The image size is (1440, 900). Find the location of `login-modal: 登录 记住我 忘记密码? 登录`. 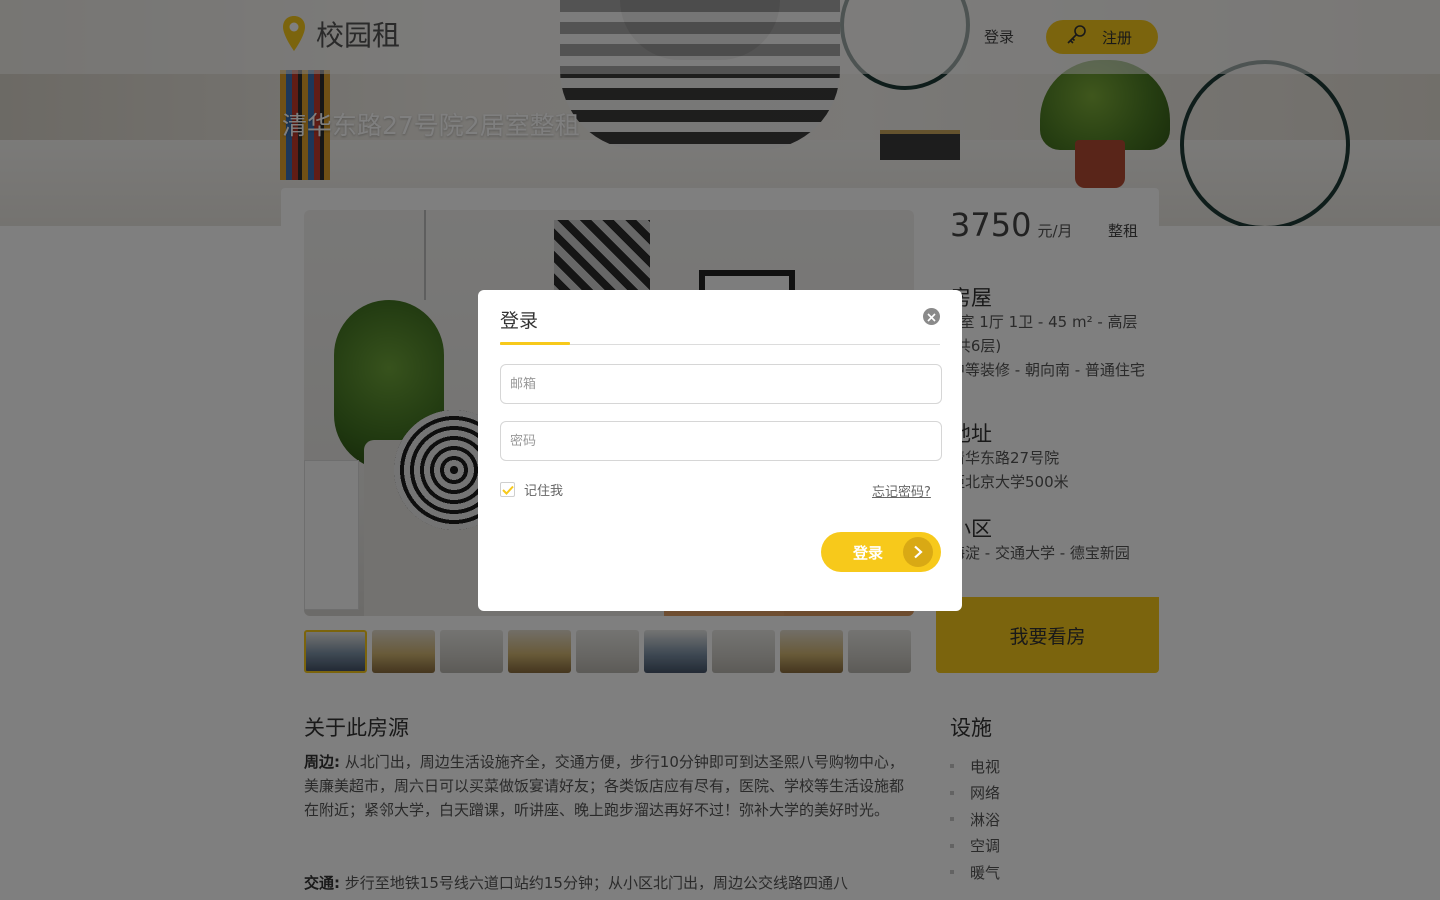

login-modal: 登录 记住我 忘记密码? 登录 is located at coordinates (720, 450).